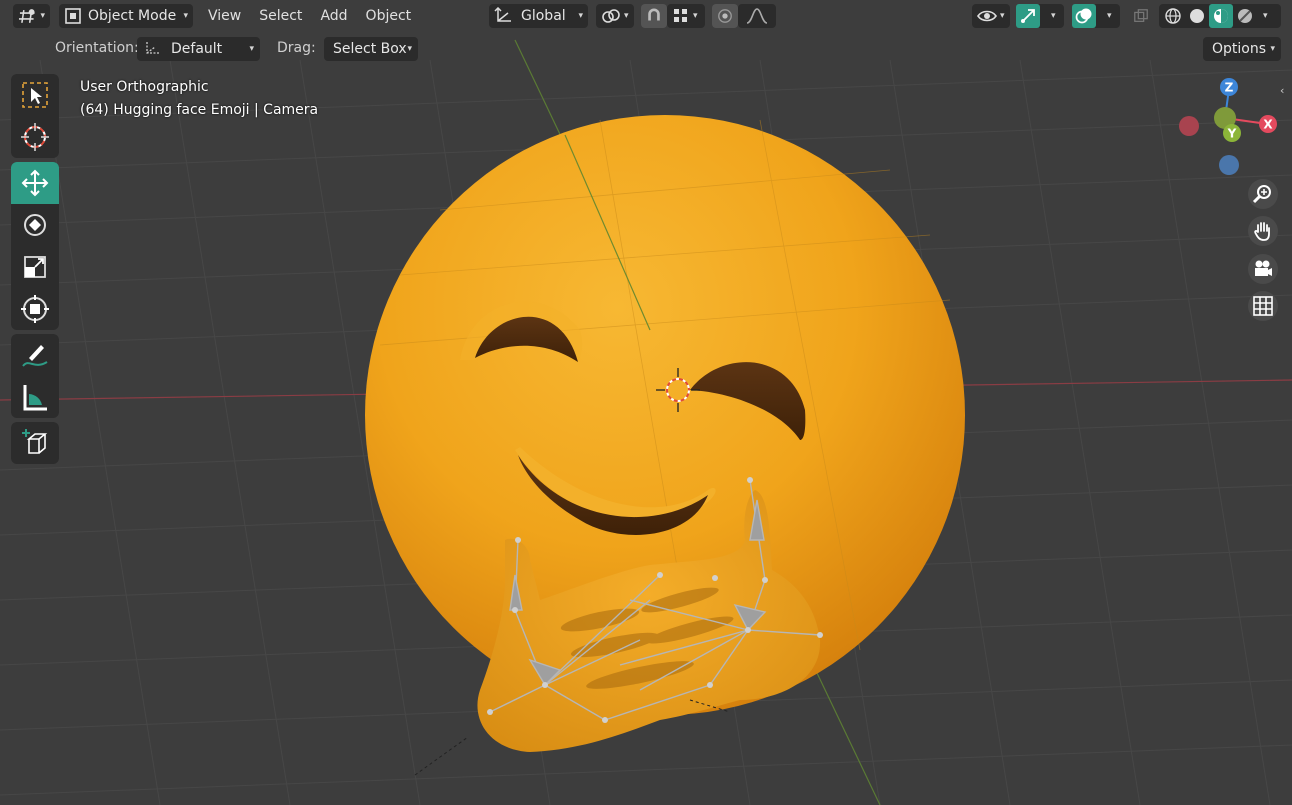 The image size is (1292, 805). Describe the element at coordinates (1229, 88) in the screenshot. I see `z-axis-label: Z` at that location.